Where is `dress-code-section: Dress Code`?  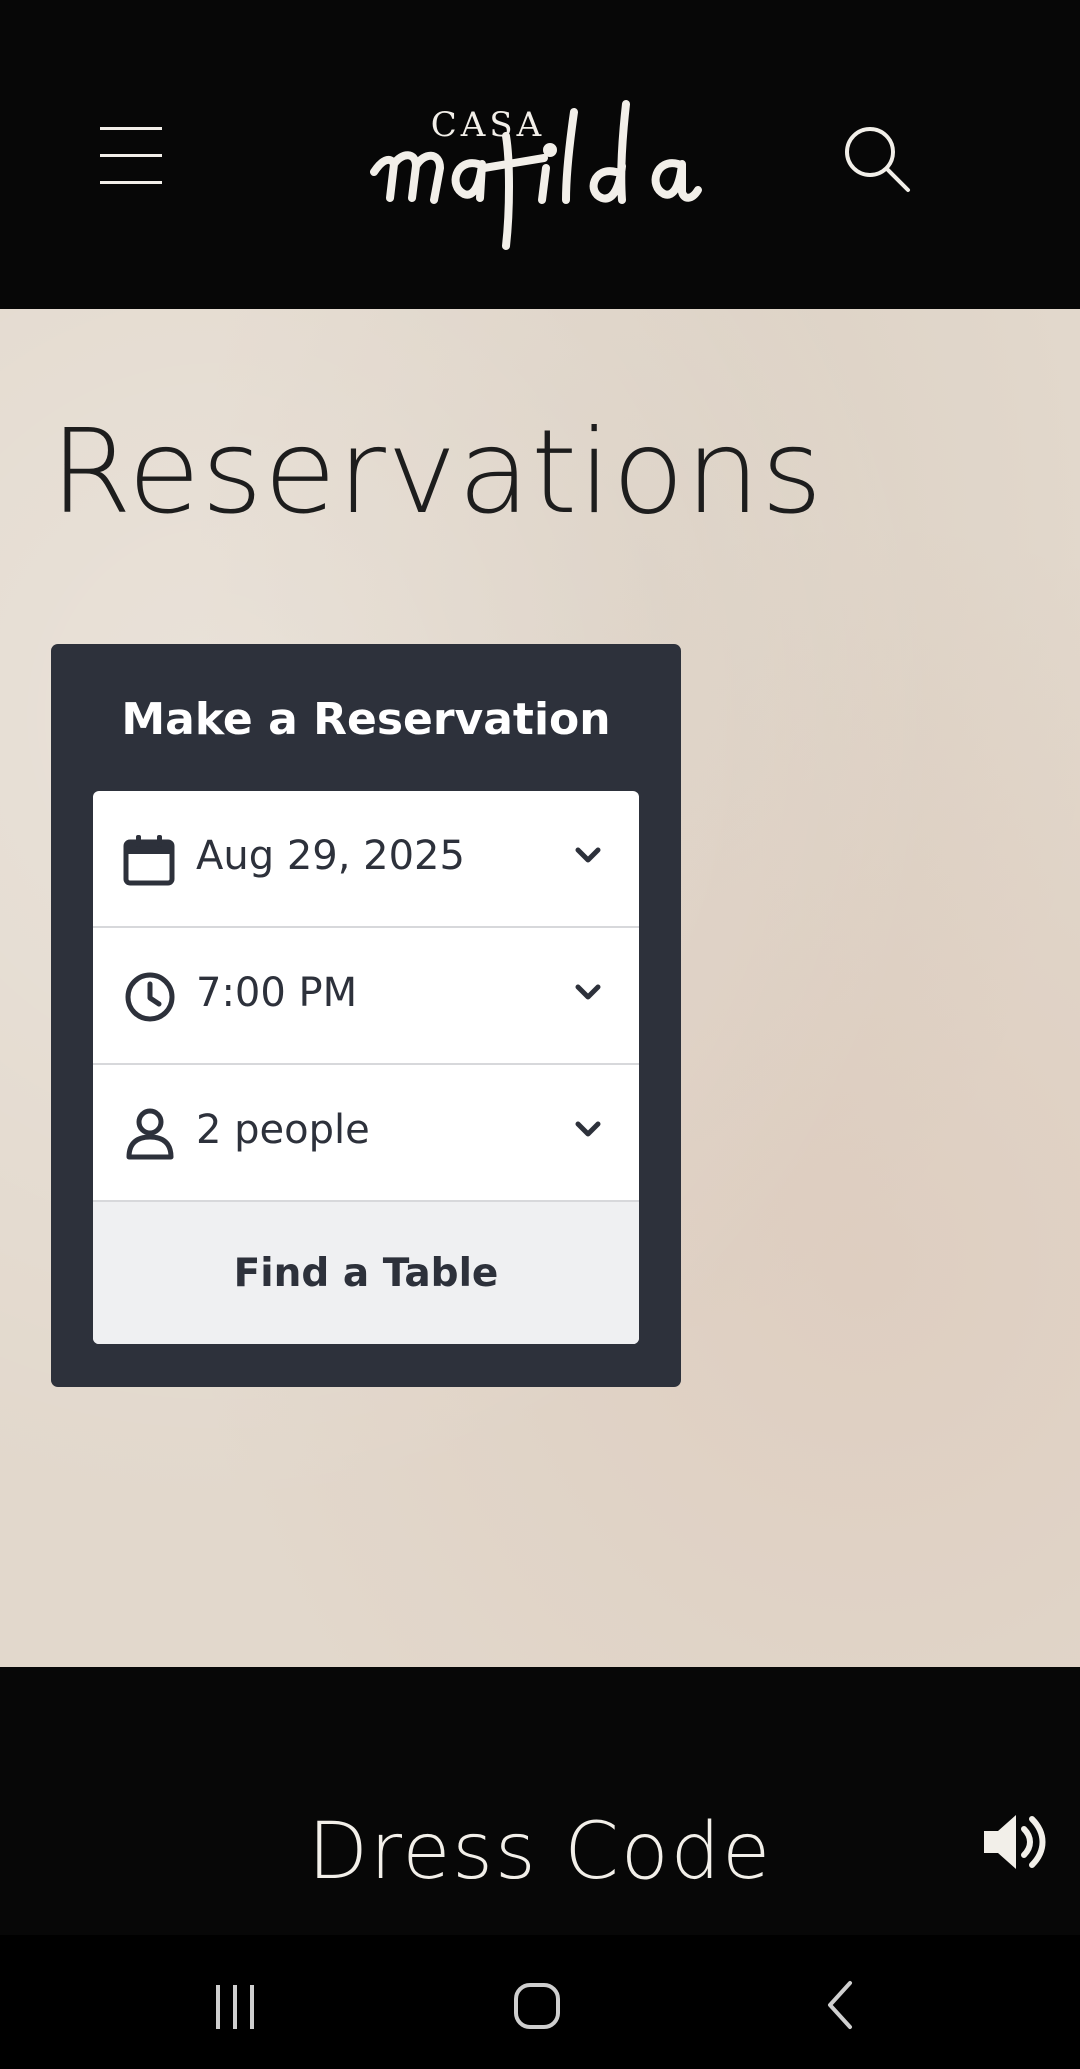
dress-code-section: Dress Code is located at coordinates (540, 1801).